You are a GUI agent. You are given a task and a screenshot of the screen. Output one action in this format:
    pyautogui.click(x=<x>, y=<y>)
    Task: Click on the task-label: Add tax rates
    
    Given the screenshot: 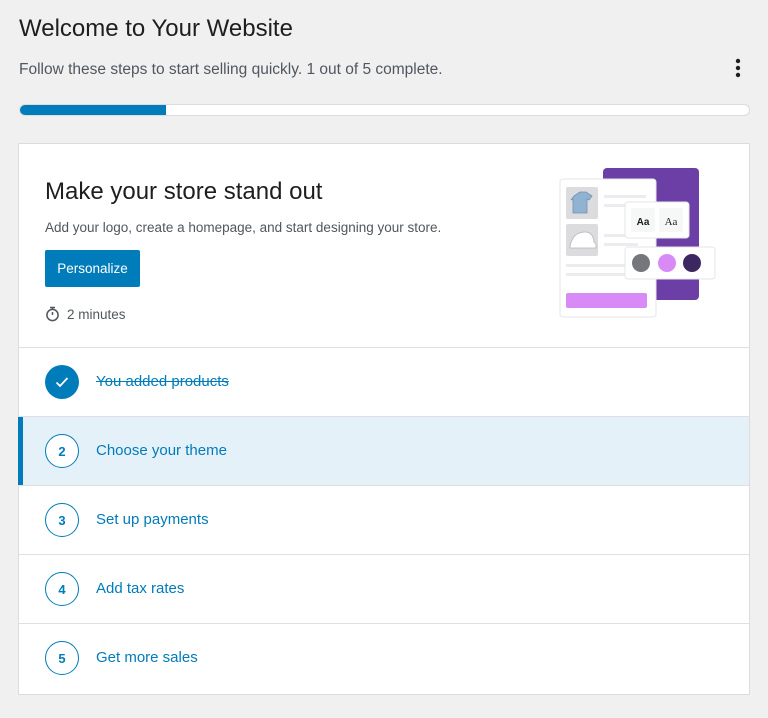 What is the action you would take?
    pyautogui.click(x=140, y=588)
    